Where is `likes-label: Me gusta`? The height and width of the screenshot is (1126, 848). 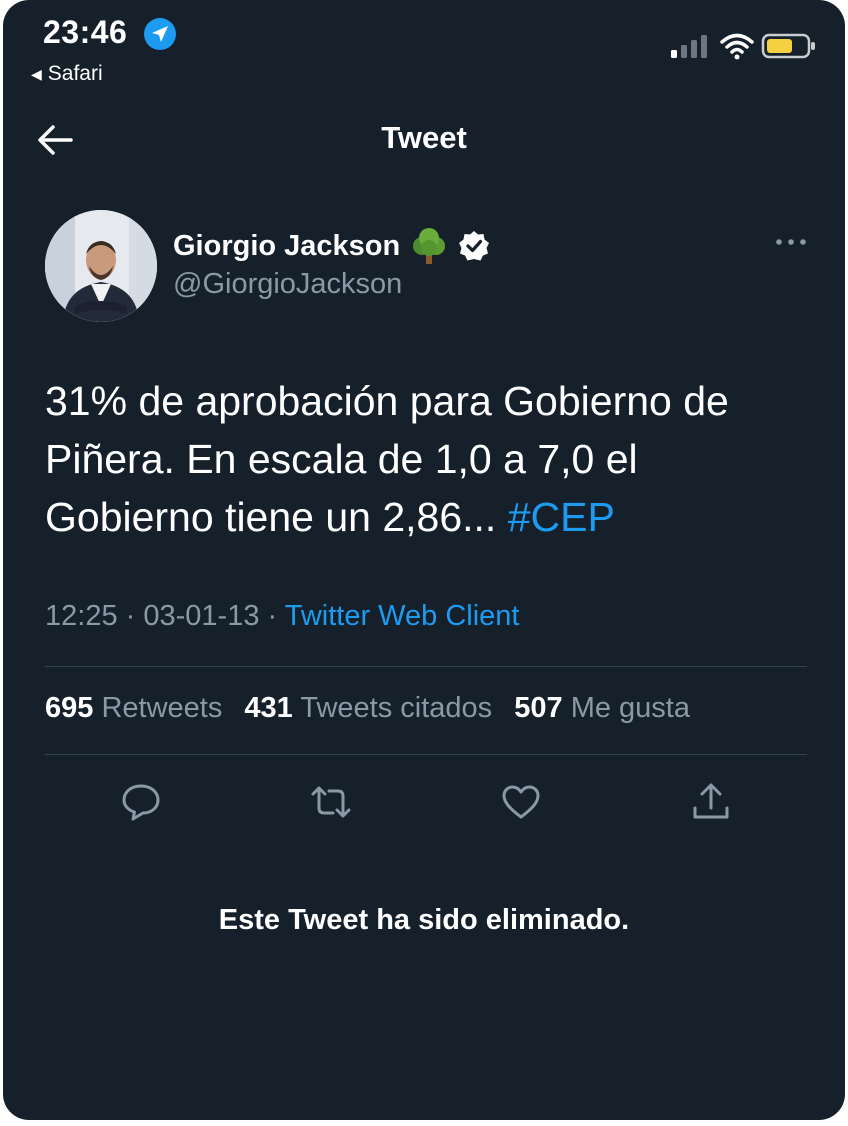
likes-label: Me gusta is located at coordinates (630, 708).